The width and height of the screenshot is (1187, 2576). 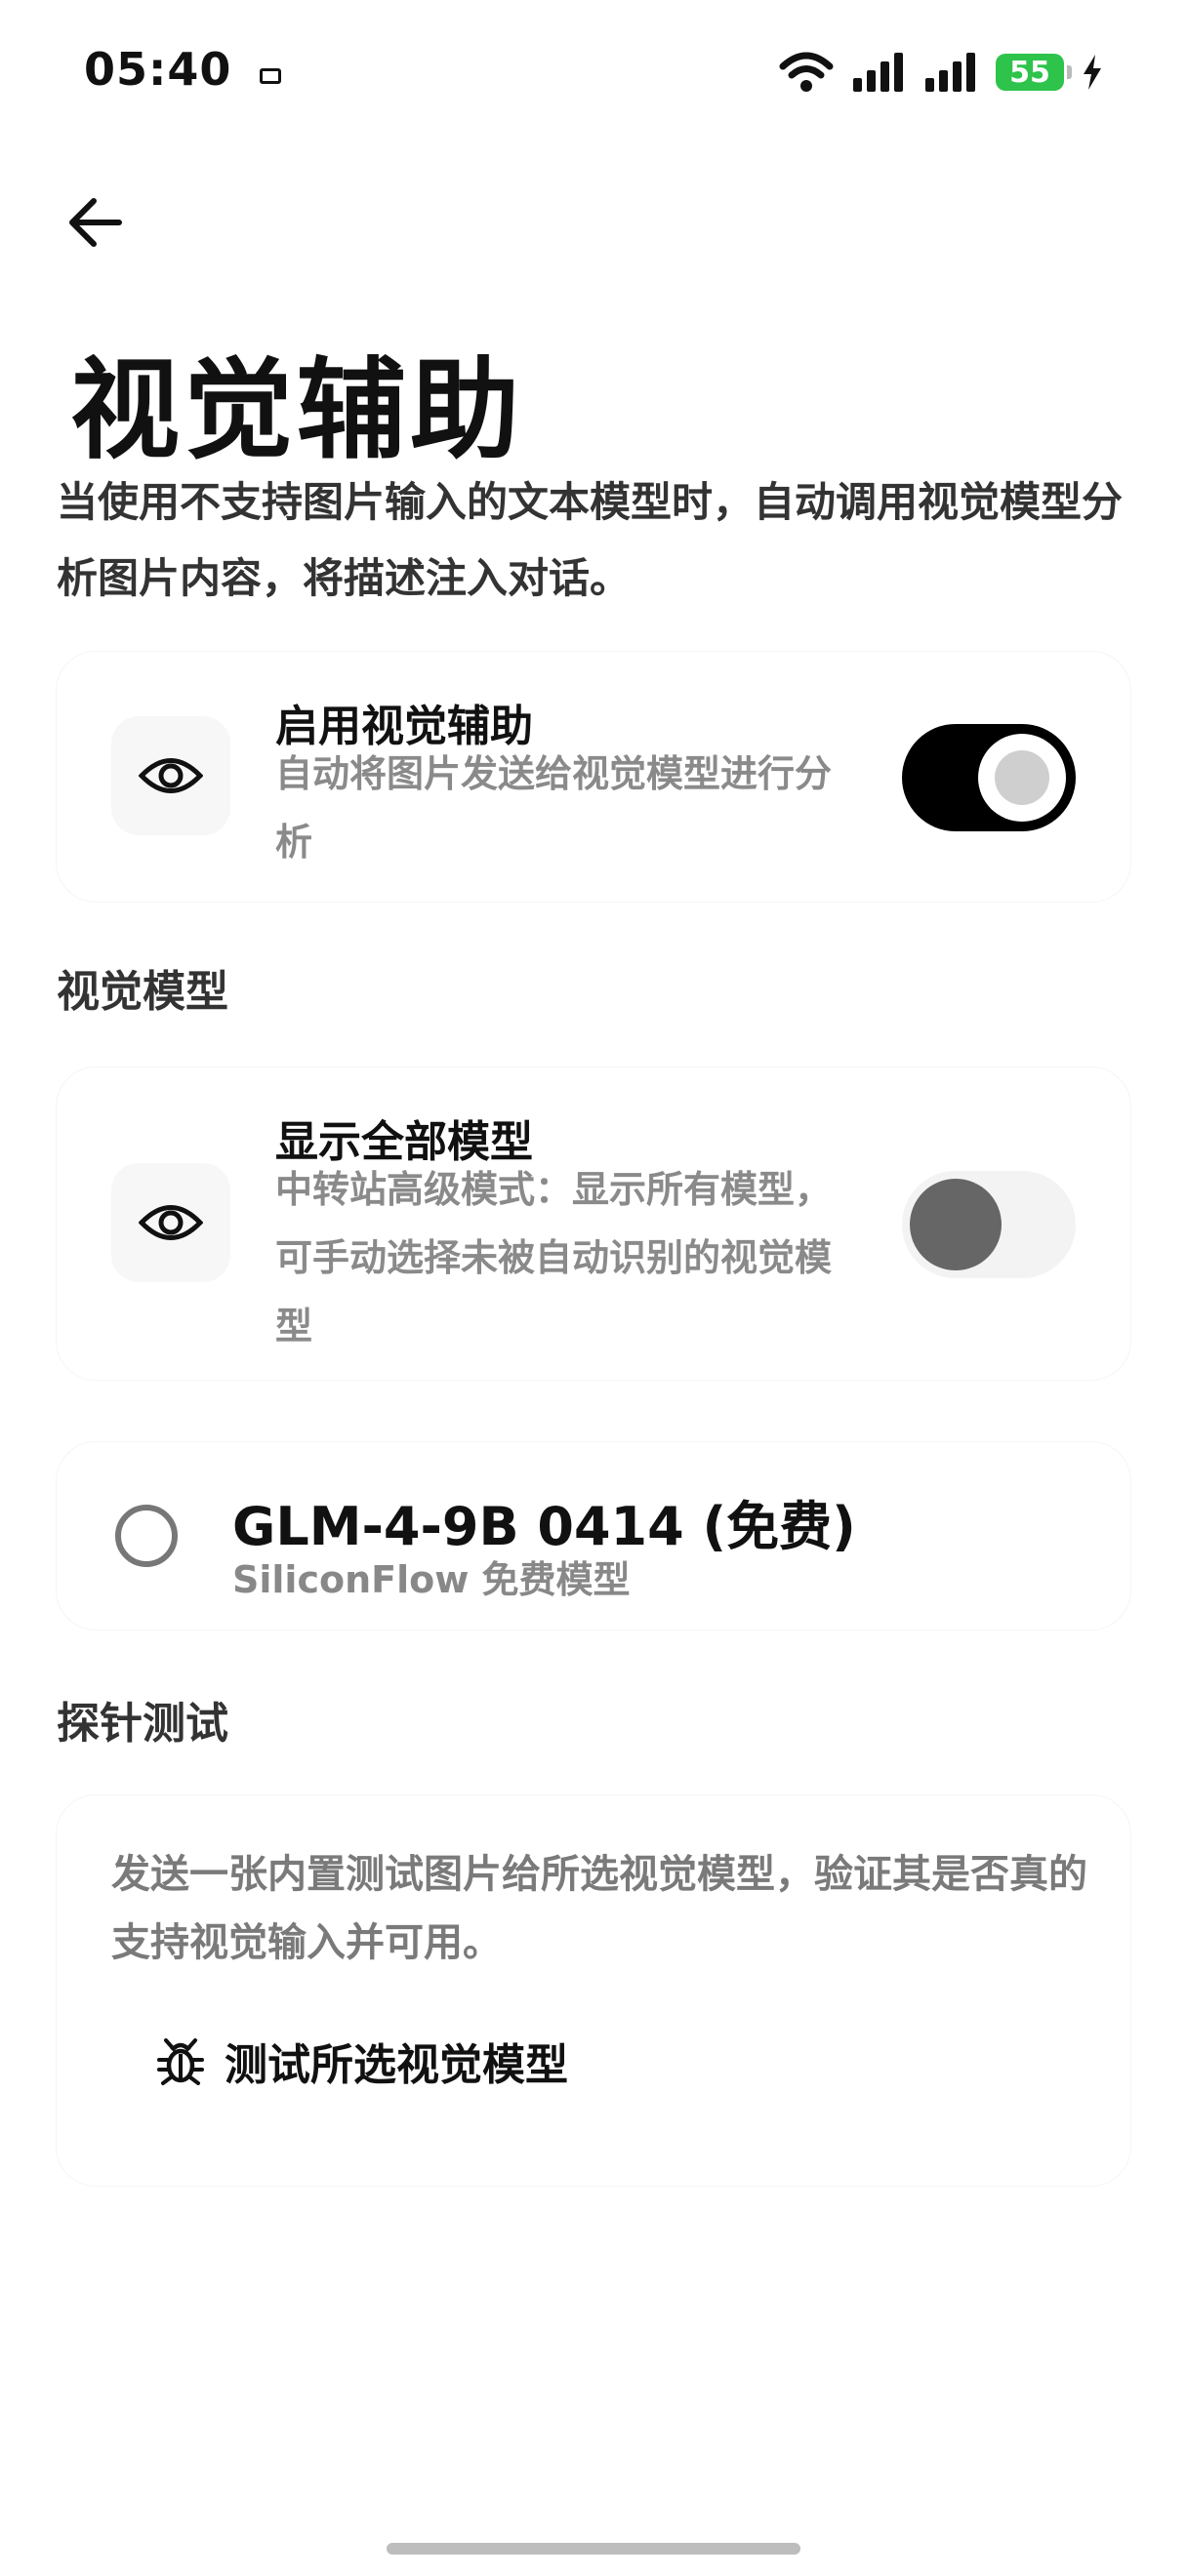 What do you see at coordinates (431, 1579) in the screenshot?
I see `model-provider: SiliconFlow 免费模型` at bounding box center [431, 1579].